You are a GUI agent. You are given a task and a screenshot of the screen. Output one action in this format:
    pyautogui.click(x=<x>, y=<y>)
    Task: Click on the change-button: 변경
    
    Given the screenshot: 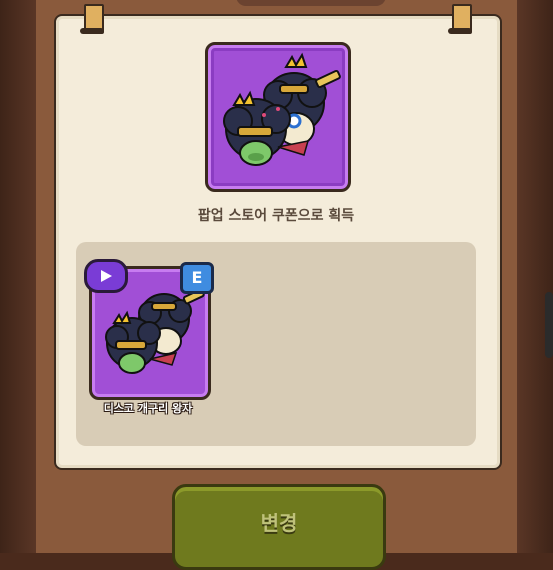 What is the action you would take?
    pyautogui.click(x=279, y=527)
    